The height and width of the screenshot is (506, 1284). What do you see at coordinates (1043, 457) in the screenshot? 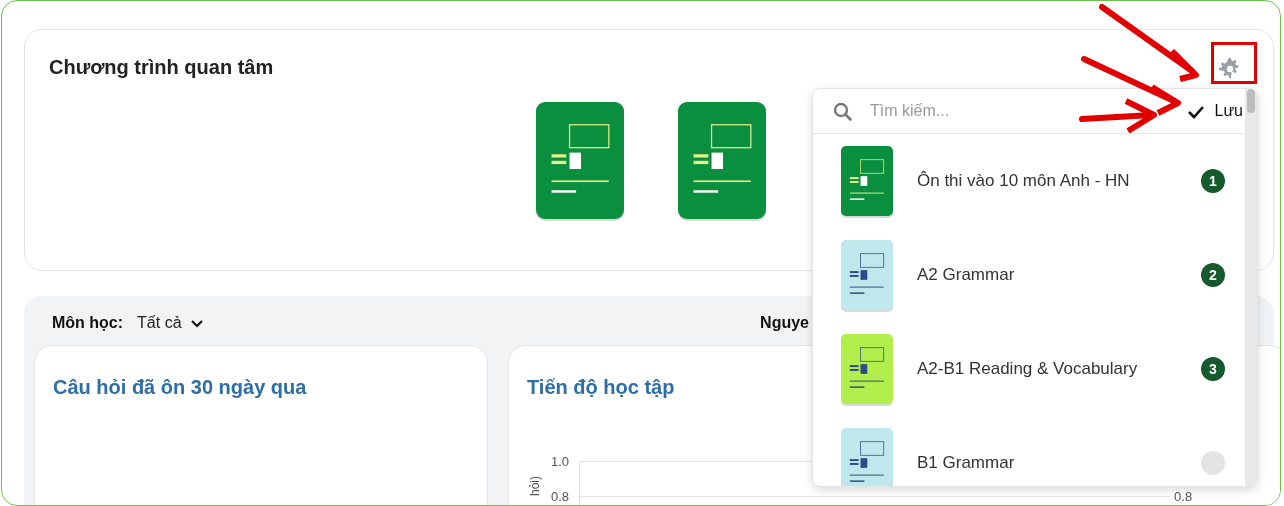
I see `course-item: B1 Grammar` at bounding box center [1043, 457].